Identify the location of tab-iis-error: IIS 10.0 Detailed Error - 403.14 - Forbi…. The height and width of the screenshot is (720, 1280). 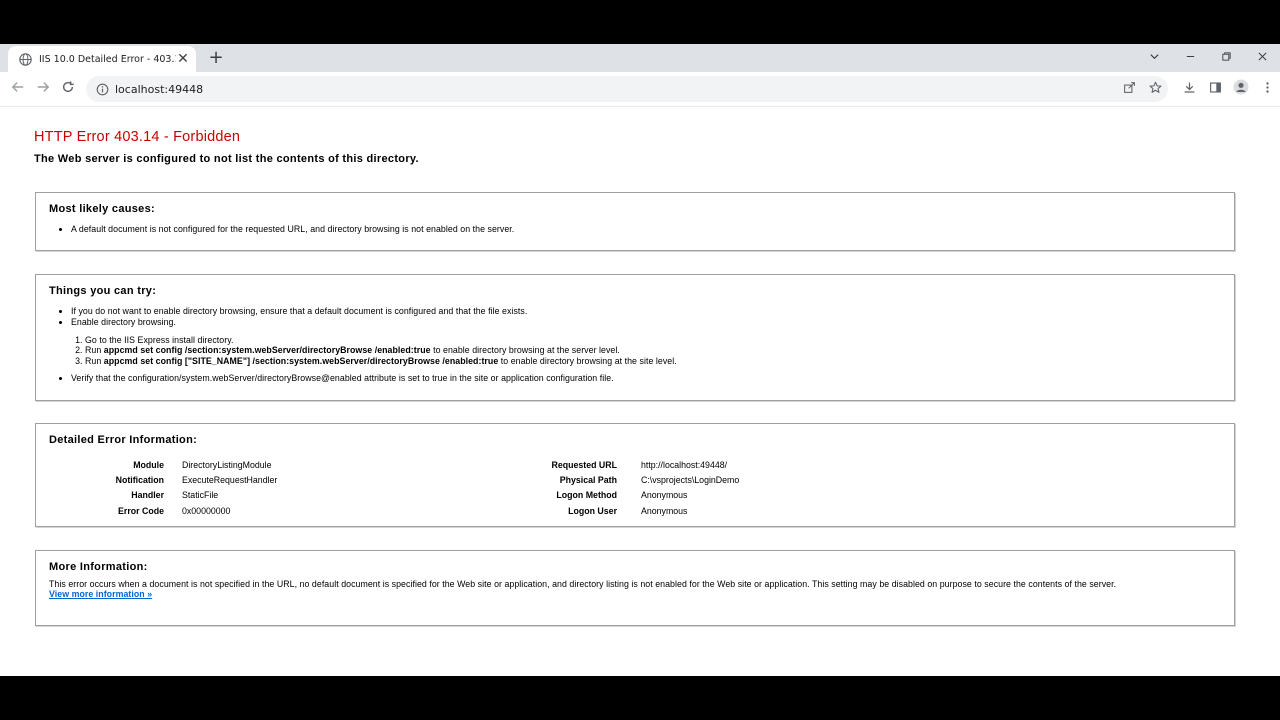
(102, 59).